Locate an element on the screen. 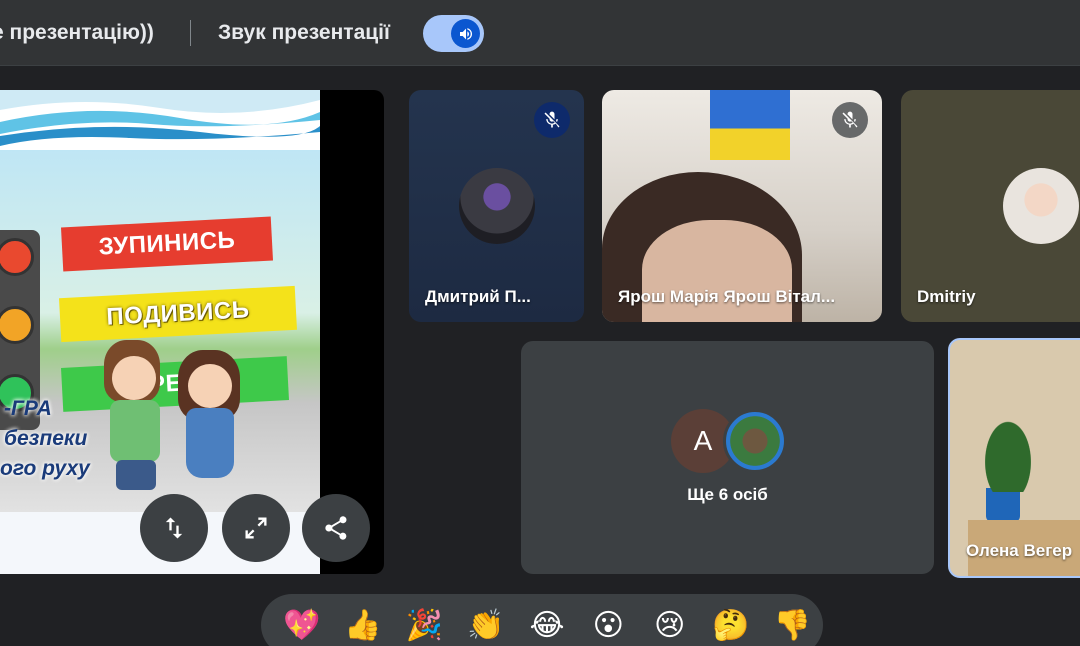 The image size is (1080, 646). slide-text-line: -ГРА is located at coordinates (28, 408).